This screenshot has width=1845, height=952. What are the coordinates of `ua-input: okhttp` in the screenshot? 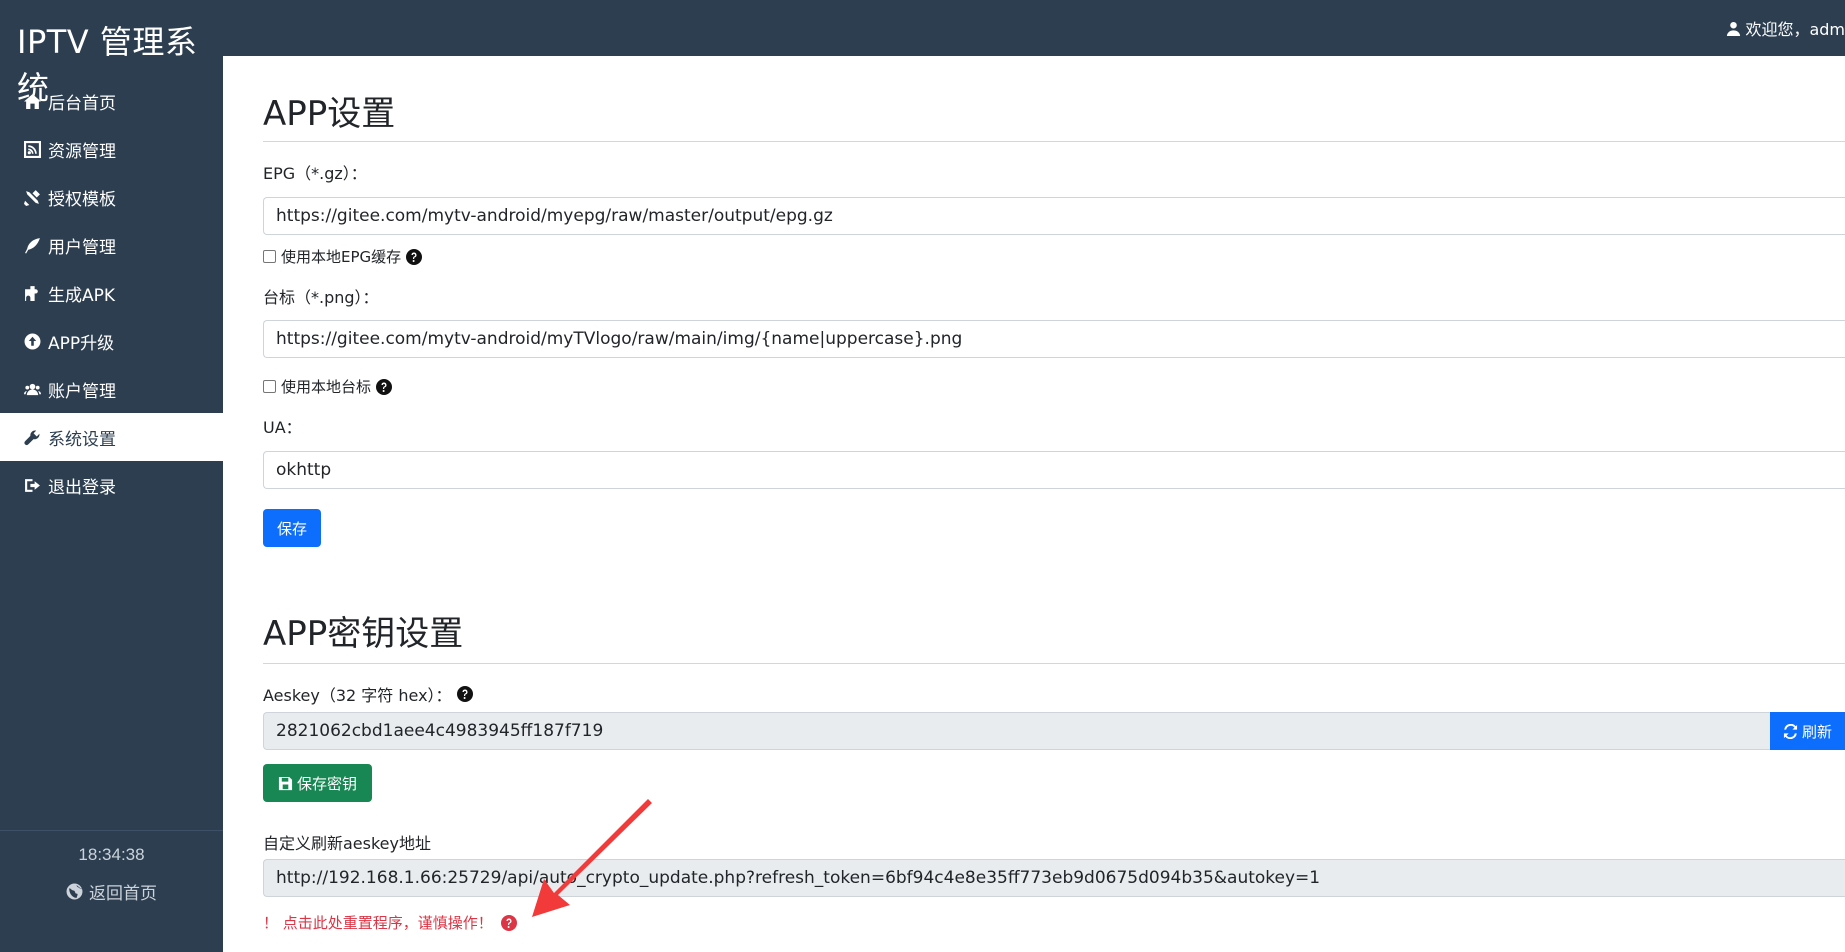 It's located at (1054, 470).